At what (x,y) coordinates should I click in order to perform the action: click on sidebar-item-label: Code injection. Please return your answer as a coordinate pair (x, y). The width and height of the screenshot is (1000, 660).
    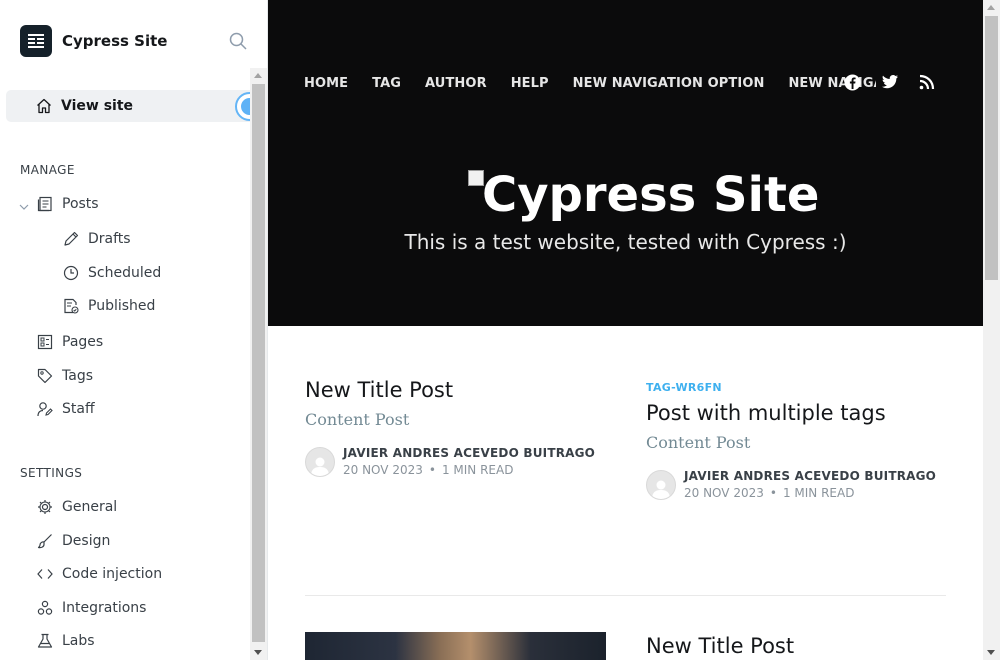
    Looking at the image, I should click on (112, 574).